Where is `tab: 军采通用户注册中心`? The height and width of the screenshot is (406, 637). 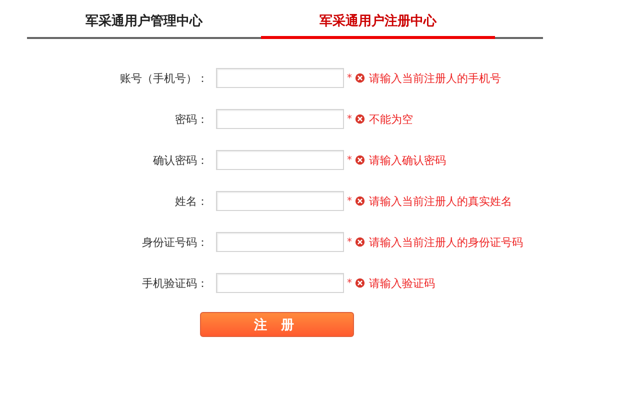 tab: 军采通用户注册中心 is located at coordinates (378, 25).